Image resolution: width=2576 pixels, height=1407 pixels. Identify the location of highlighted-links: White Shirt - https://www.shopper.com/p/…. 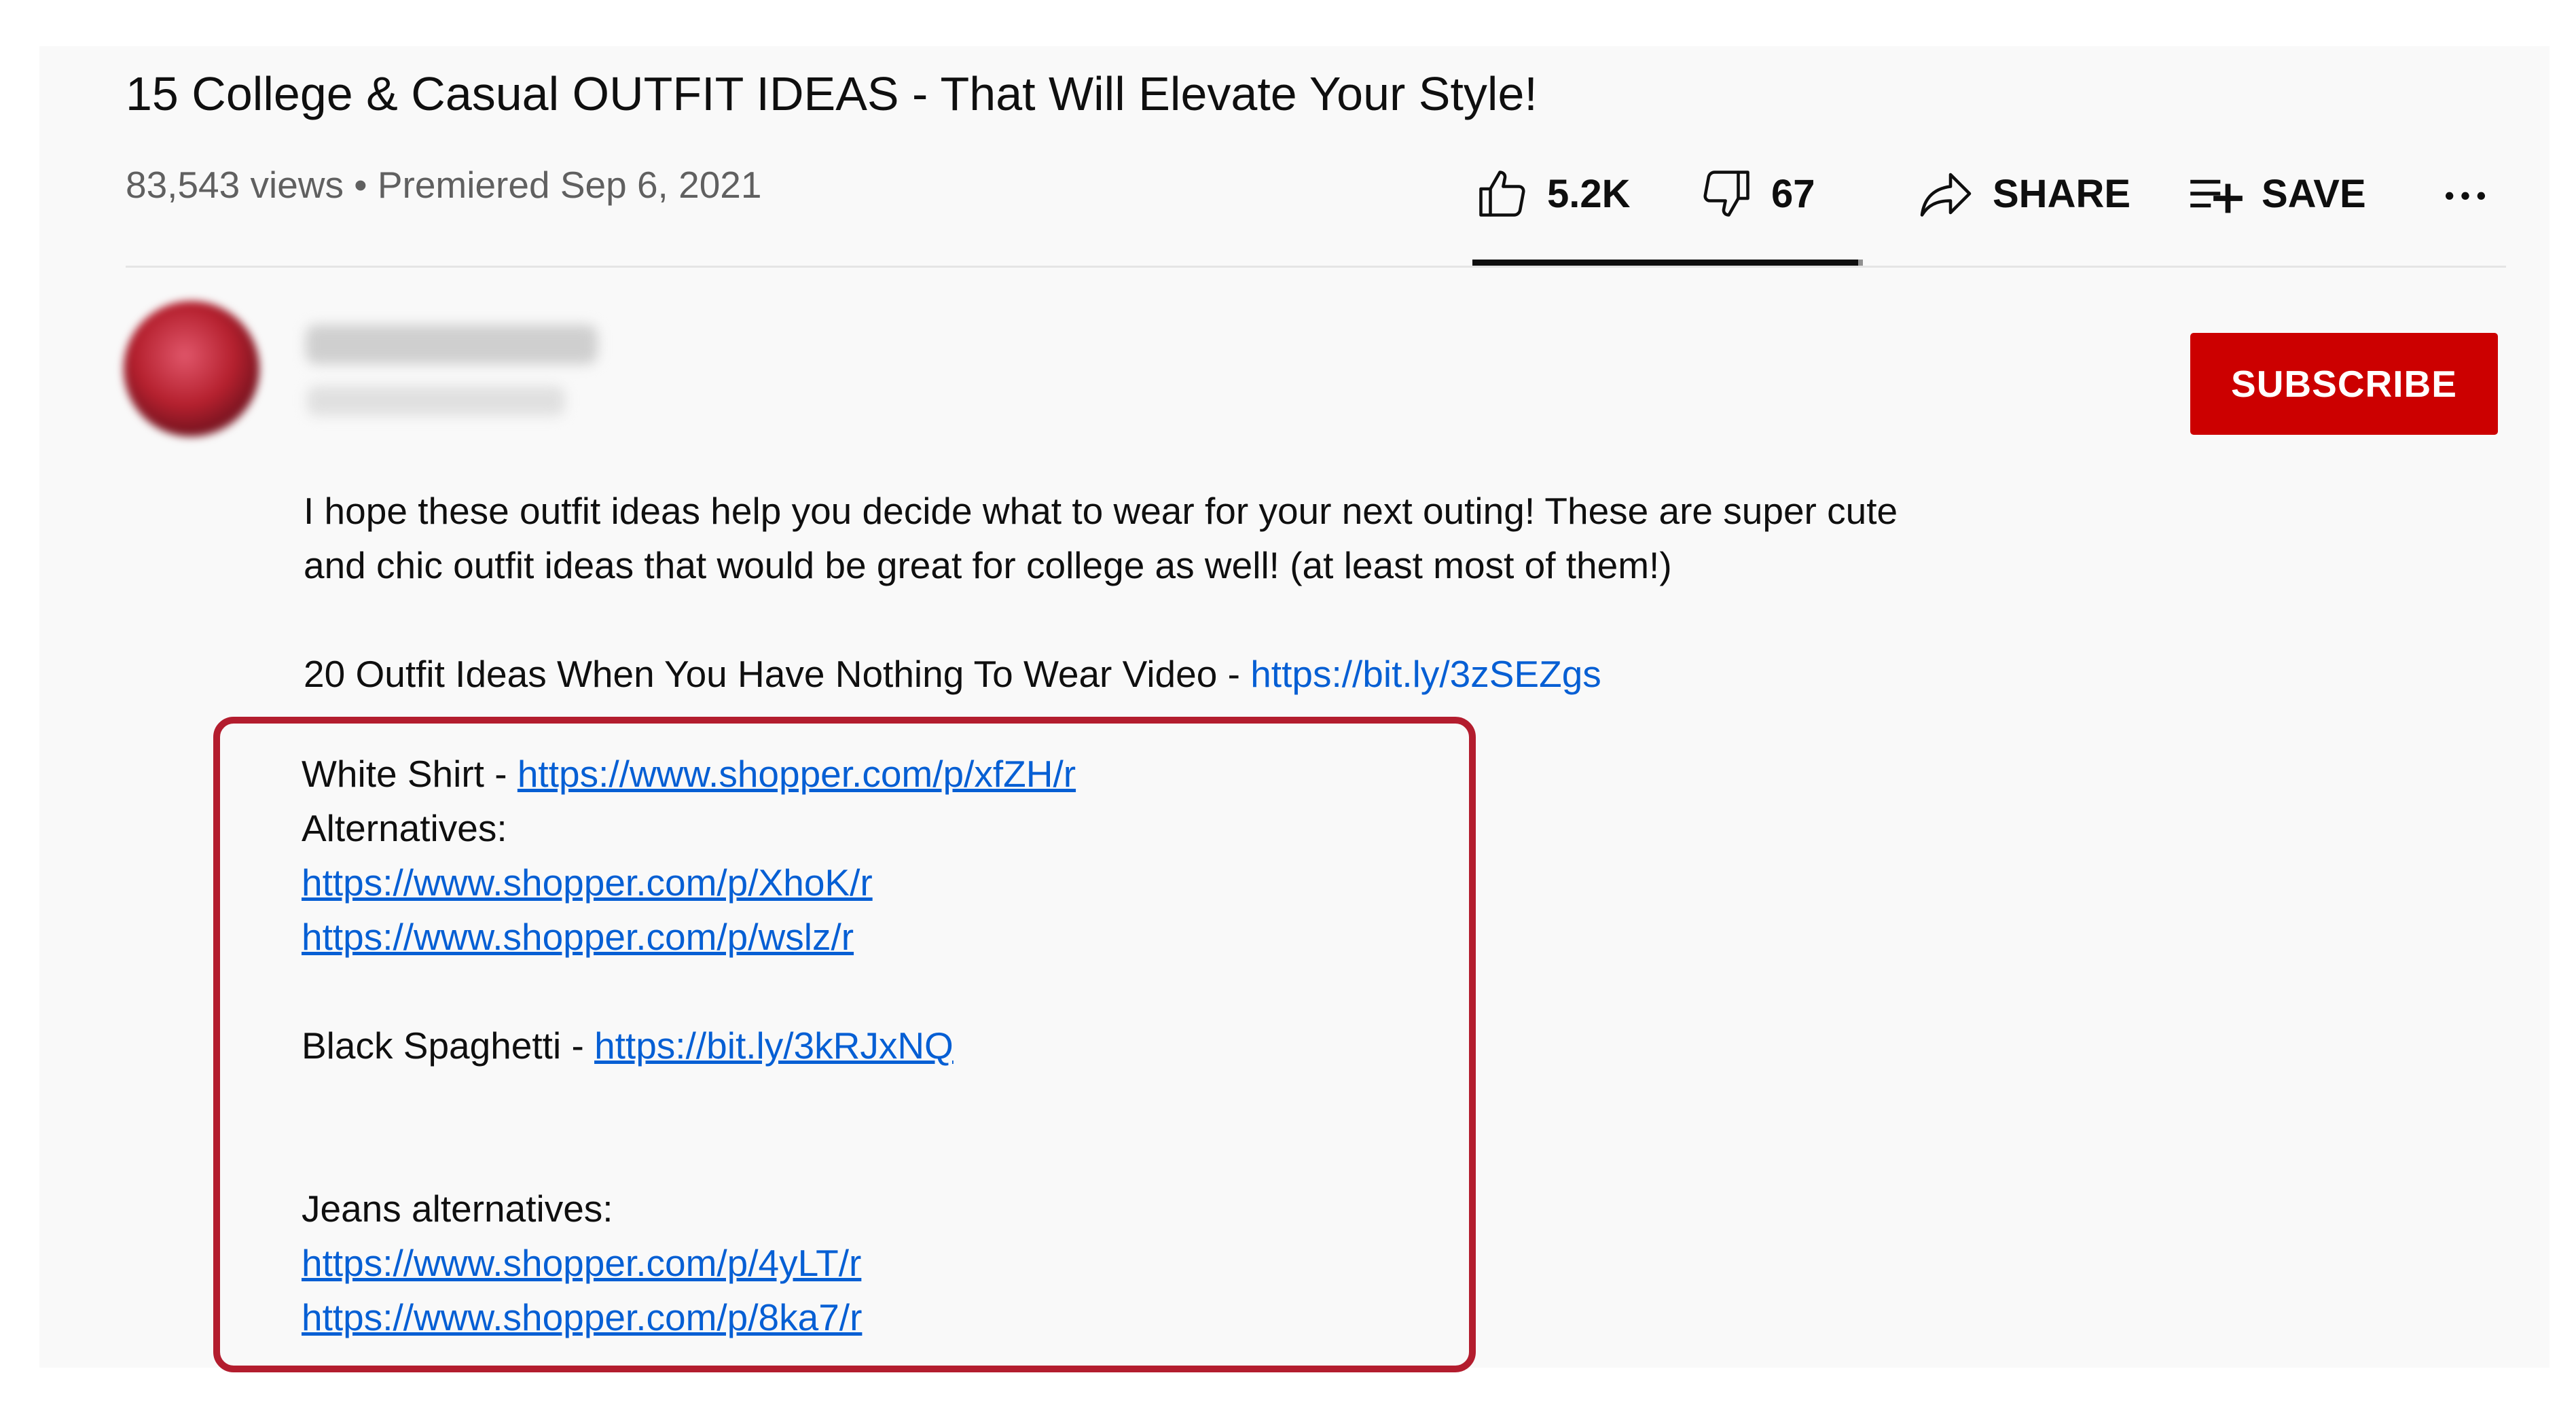
(689, 1045).